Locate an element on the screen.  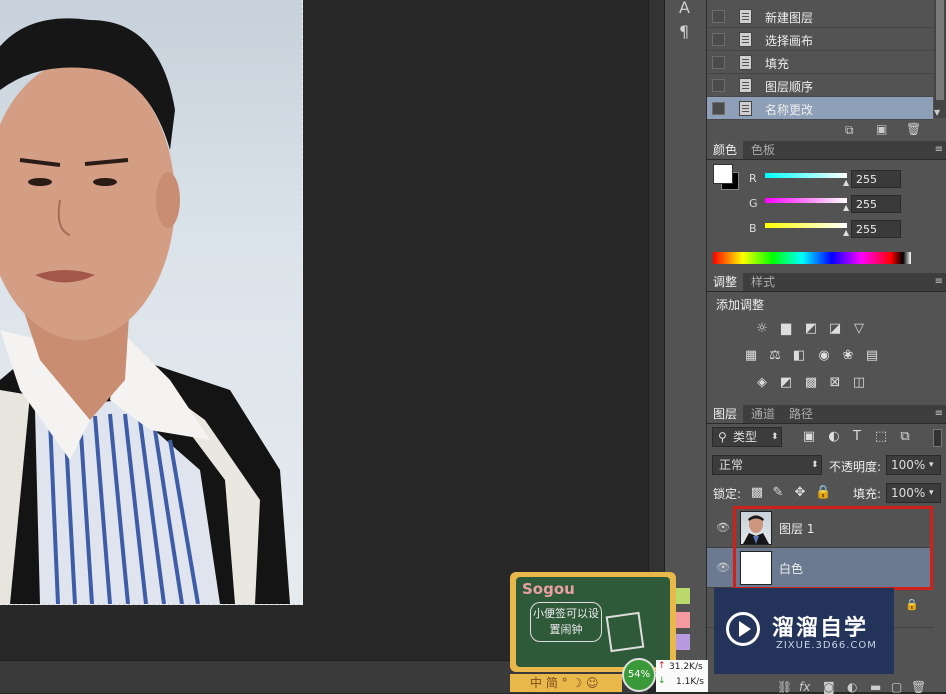
layer-filter-select: ⚲ 类型 ⬍ is located at coordinates (747, 437).